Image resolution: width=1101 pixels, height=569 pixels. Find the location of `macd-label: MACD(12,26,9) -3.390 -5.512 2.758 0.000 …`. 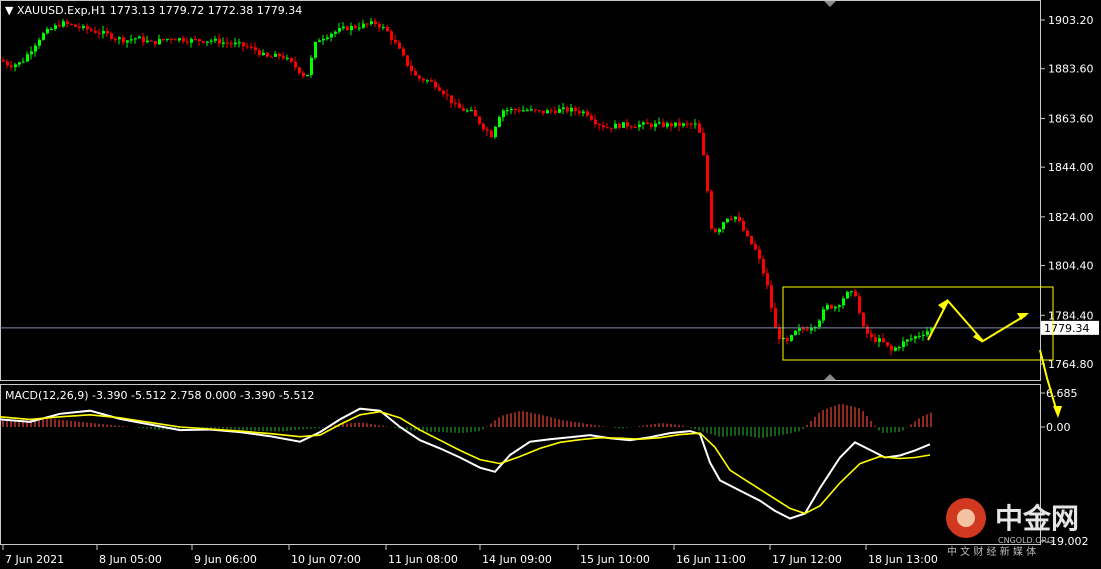

macd-label: MACD(12,26,9) -3.390 -5.512 2.758 0.000 … is located at coordinates (159, 395).